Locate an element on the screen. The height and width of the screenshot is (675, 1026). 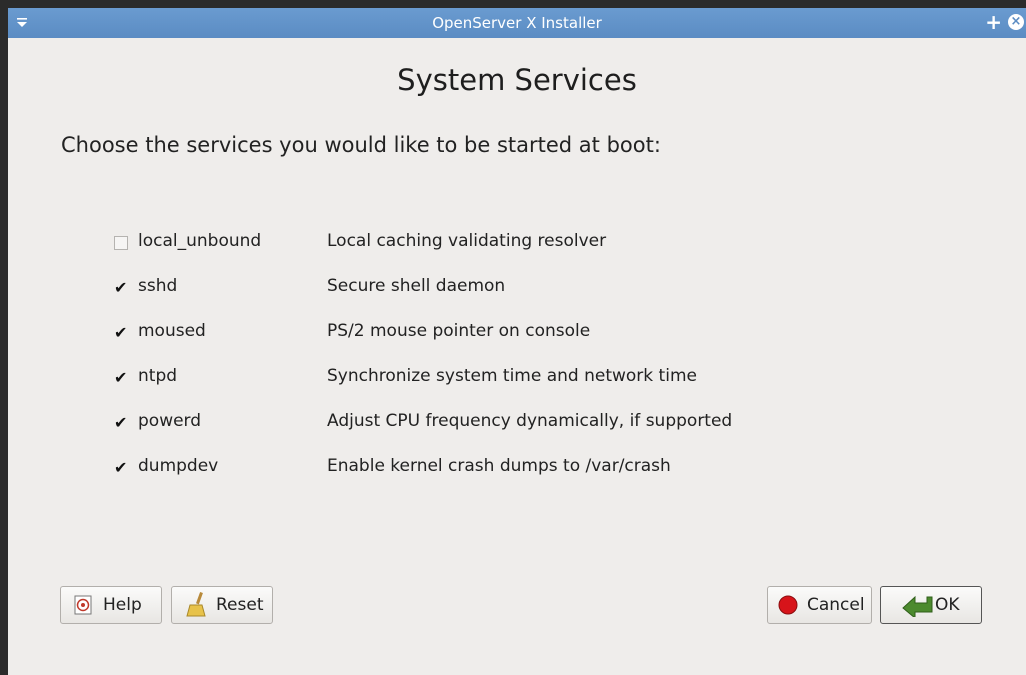
service-description: Synchronize system time and network time is located at coordinates (512, 376).